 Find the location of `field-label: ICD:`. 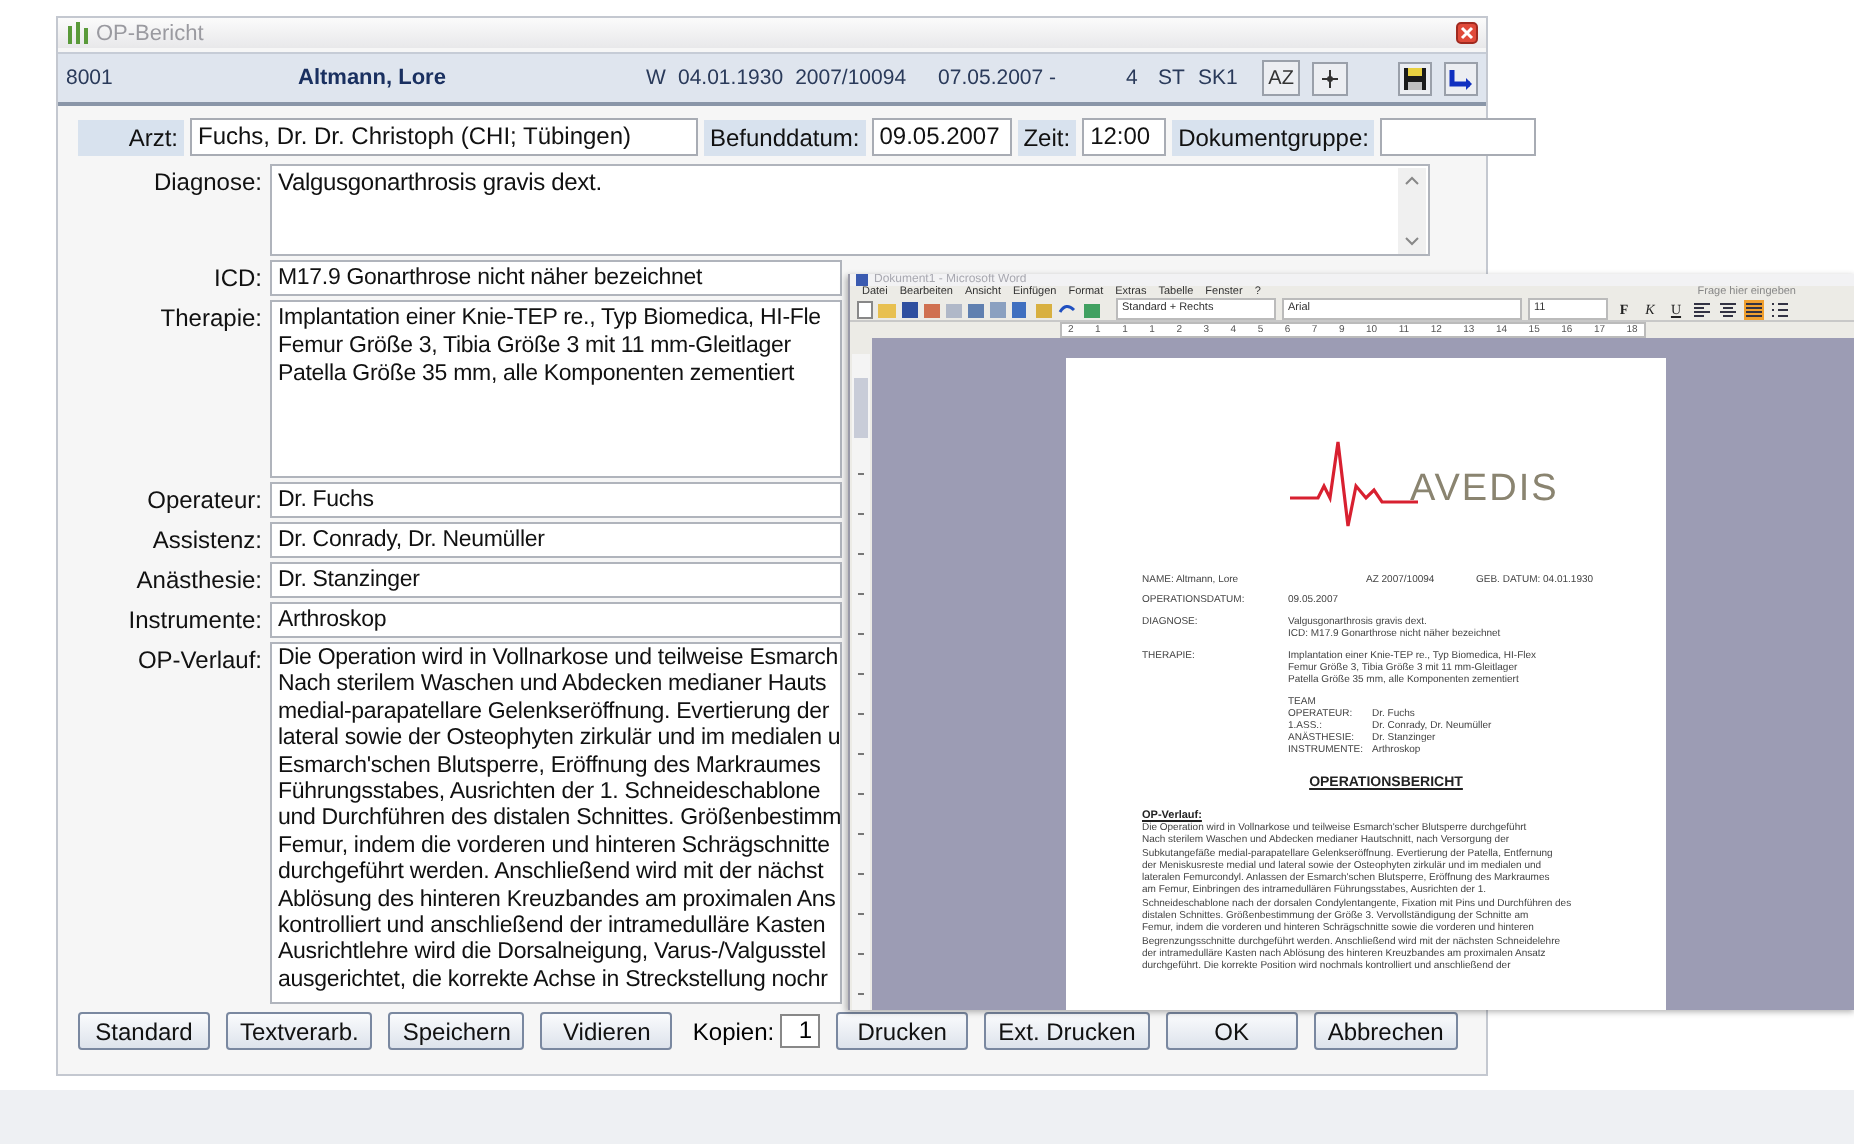

field-label: ICD: is located at coordinates (237, 279).